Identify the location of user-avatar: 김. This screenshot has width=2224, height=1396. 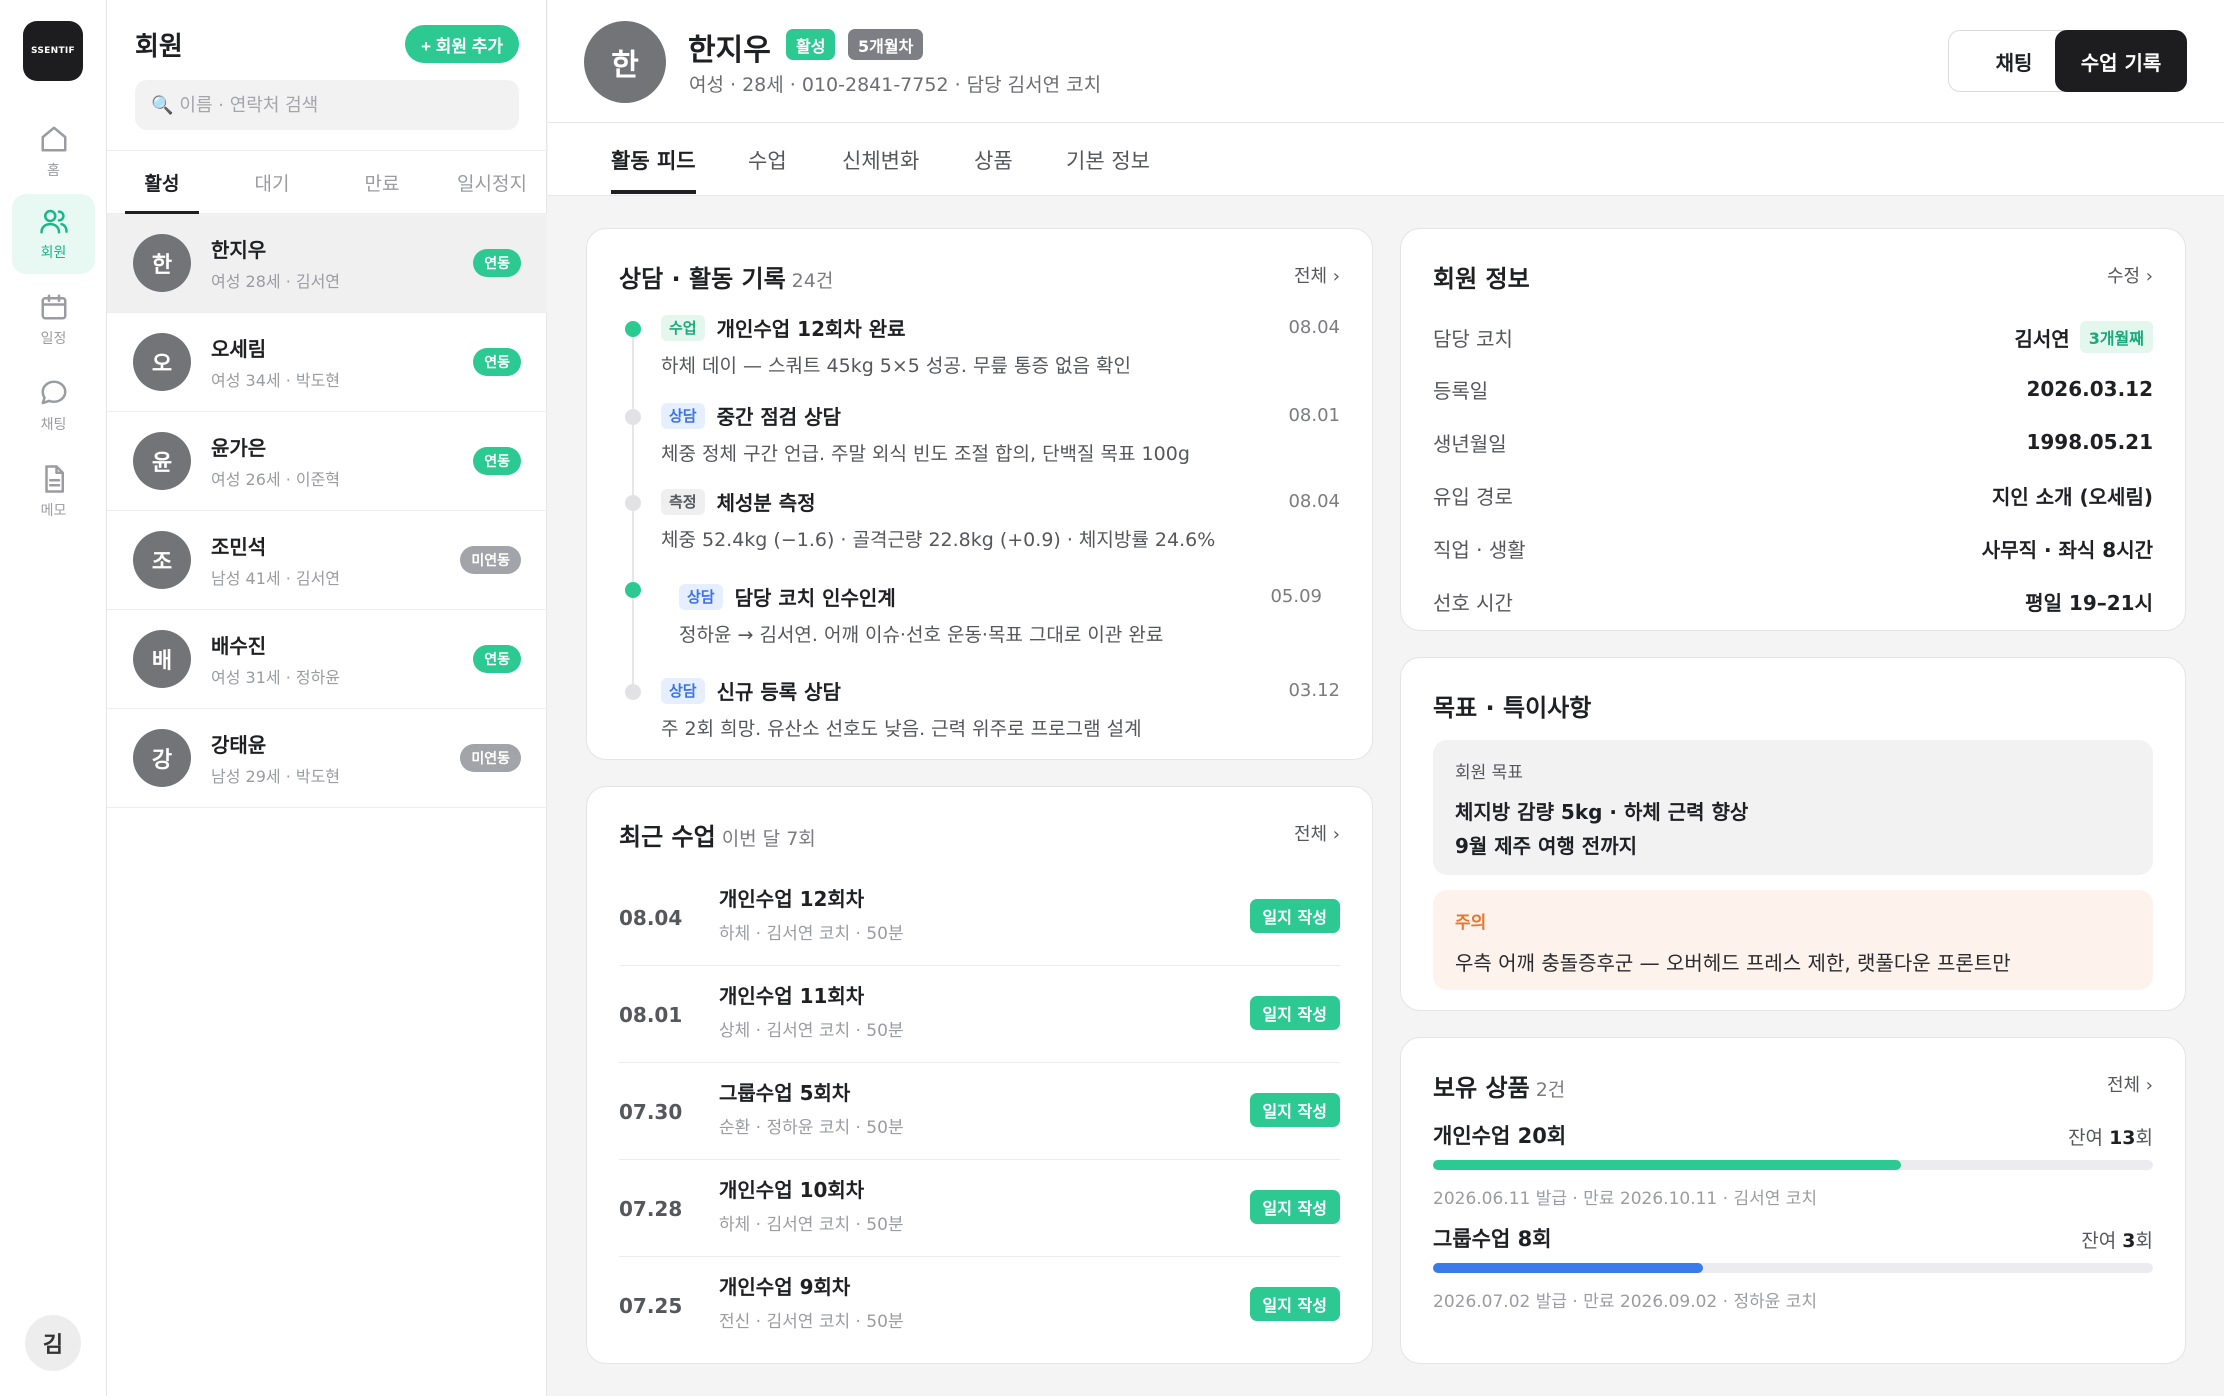
(53, 1343).